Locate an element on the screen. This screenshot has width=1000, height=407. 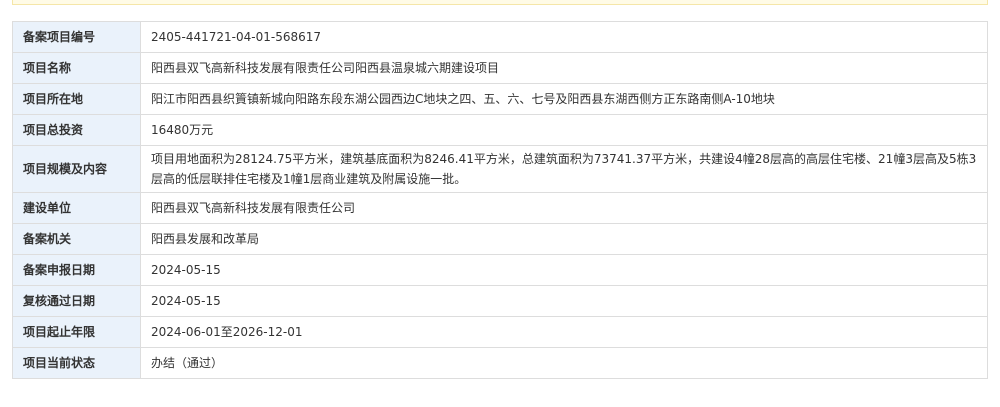
field-value: 16480万元 is located at coordinates (564, 130).